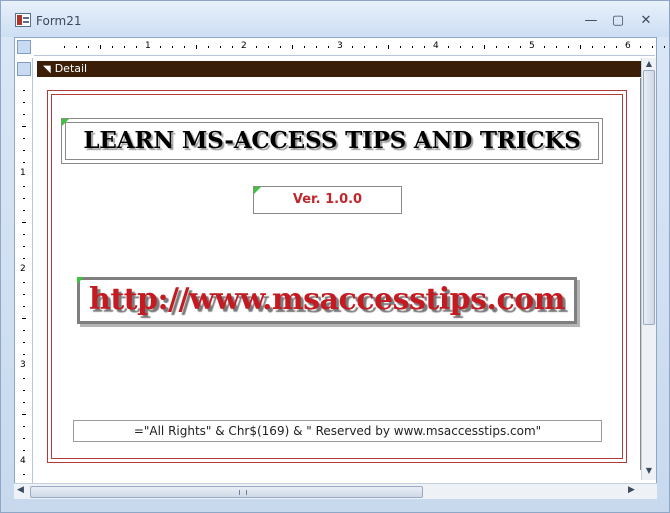 The height and width of the screenshot is (513, 670). What do you see at coordinates (631, 490) in the screenshot?
I see `scroll-right-button: ▶` at bounding box center [631, 490].